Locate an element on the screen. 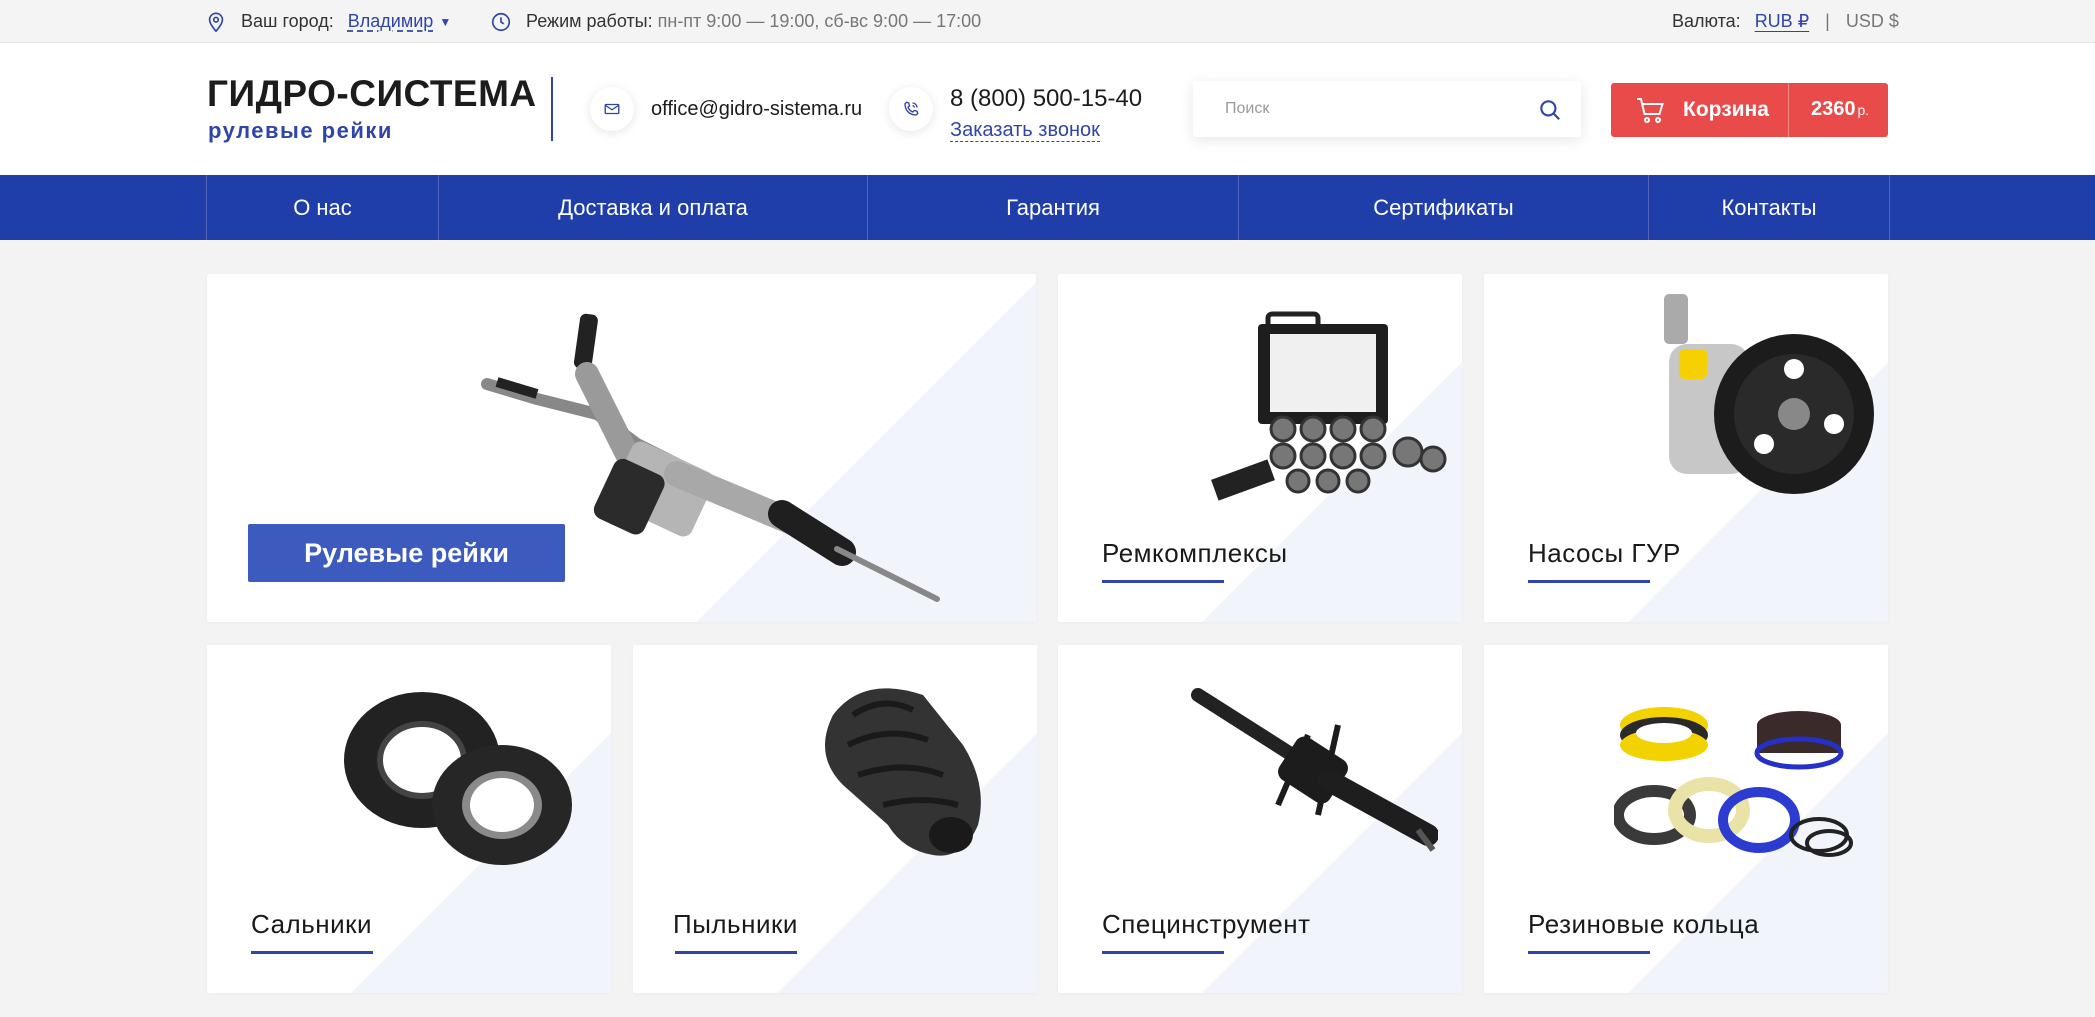 The height and width of the screenshot is (1017, 2095). category-card-steering-racks: Рулевые рейки is located at coordinates (621, 448).